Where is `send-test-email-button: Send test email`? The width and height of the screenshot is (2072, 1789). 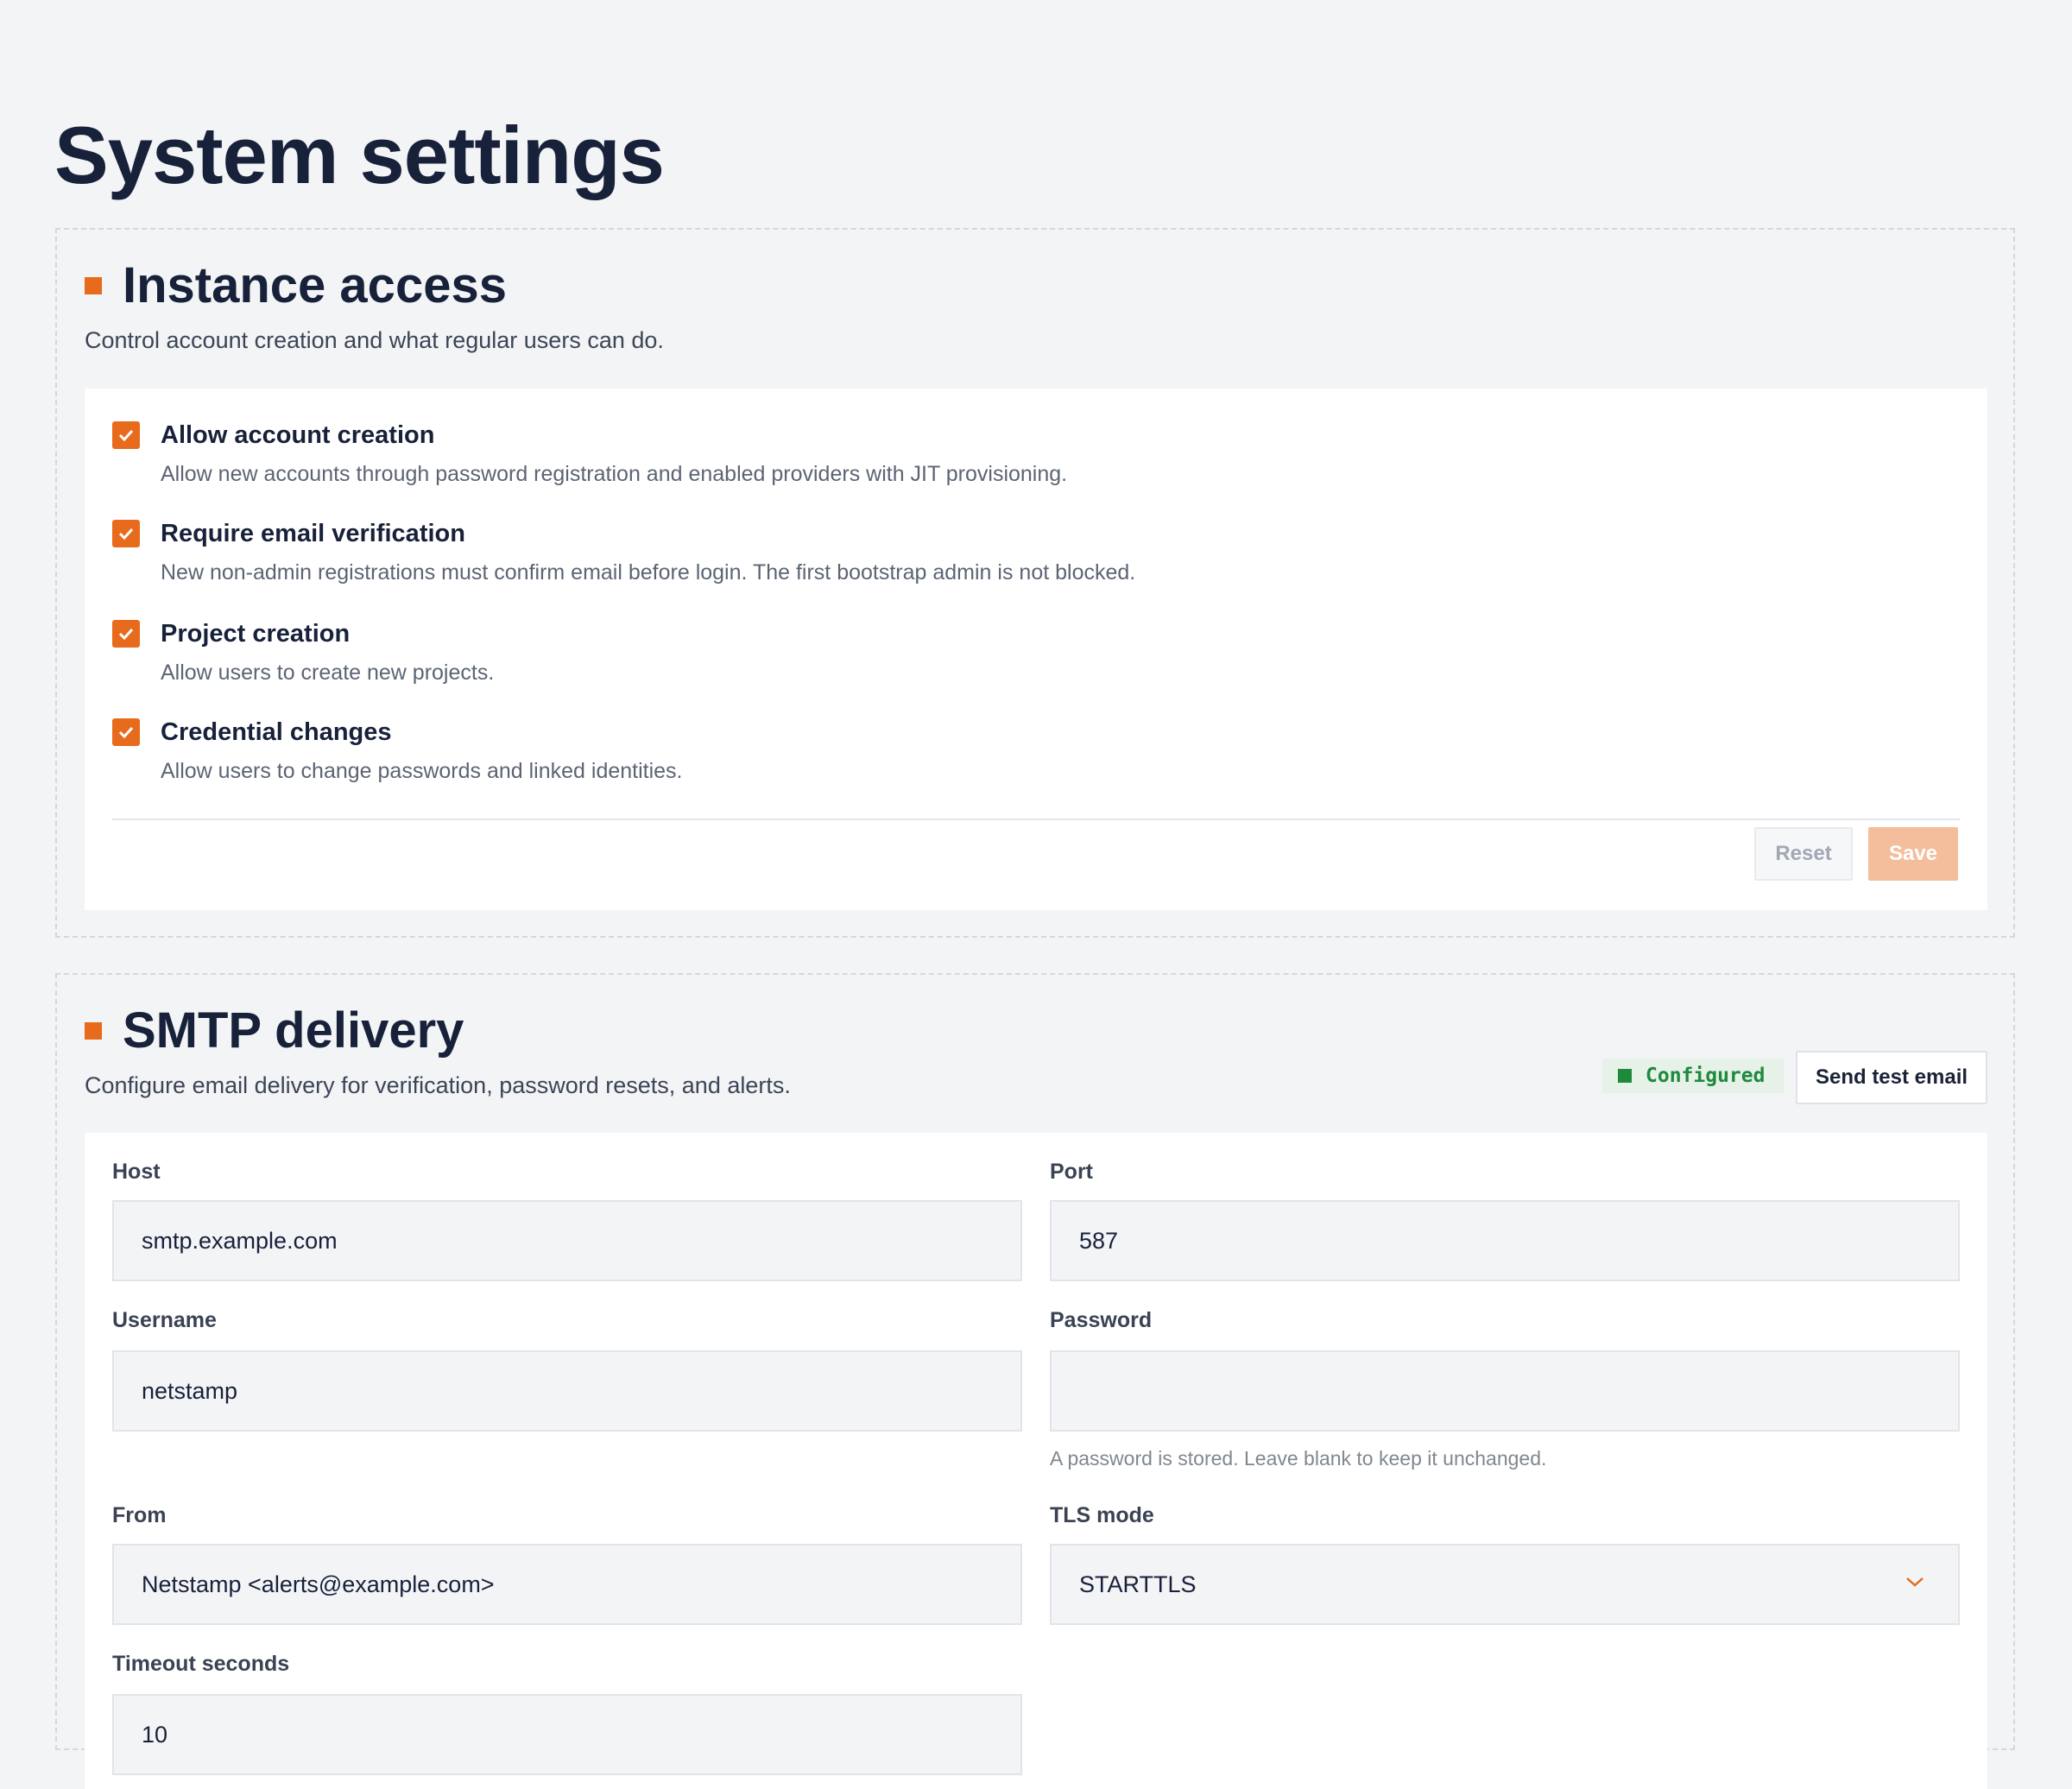
send-test-email-button: Send test email is located at coordinates (1891, 1077).